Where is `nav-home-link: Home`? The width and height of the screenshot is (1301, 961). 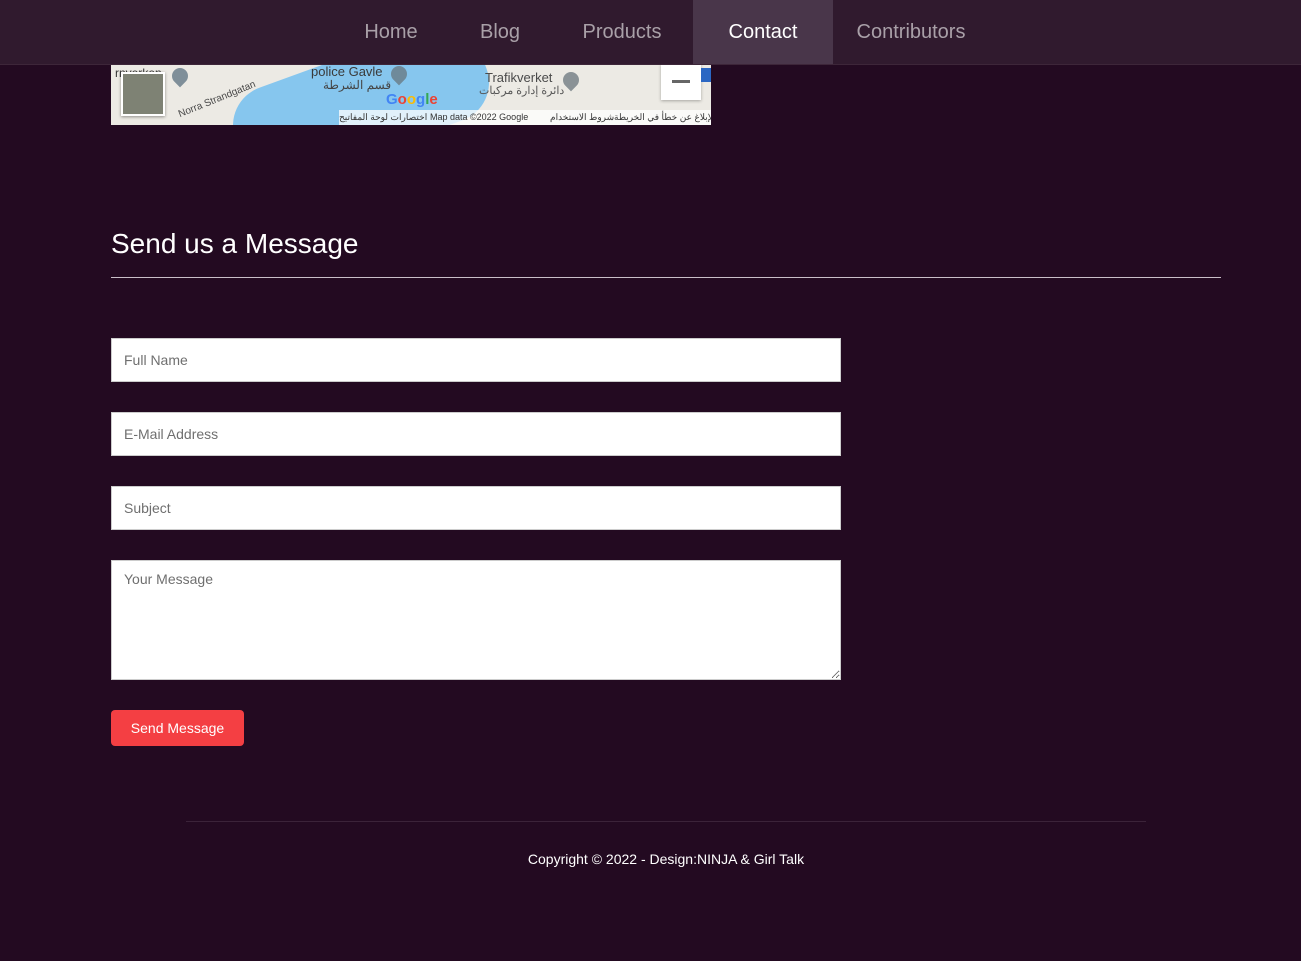 nav-home-link: Home is located at coordinates (391, 32).